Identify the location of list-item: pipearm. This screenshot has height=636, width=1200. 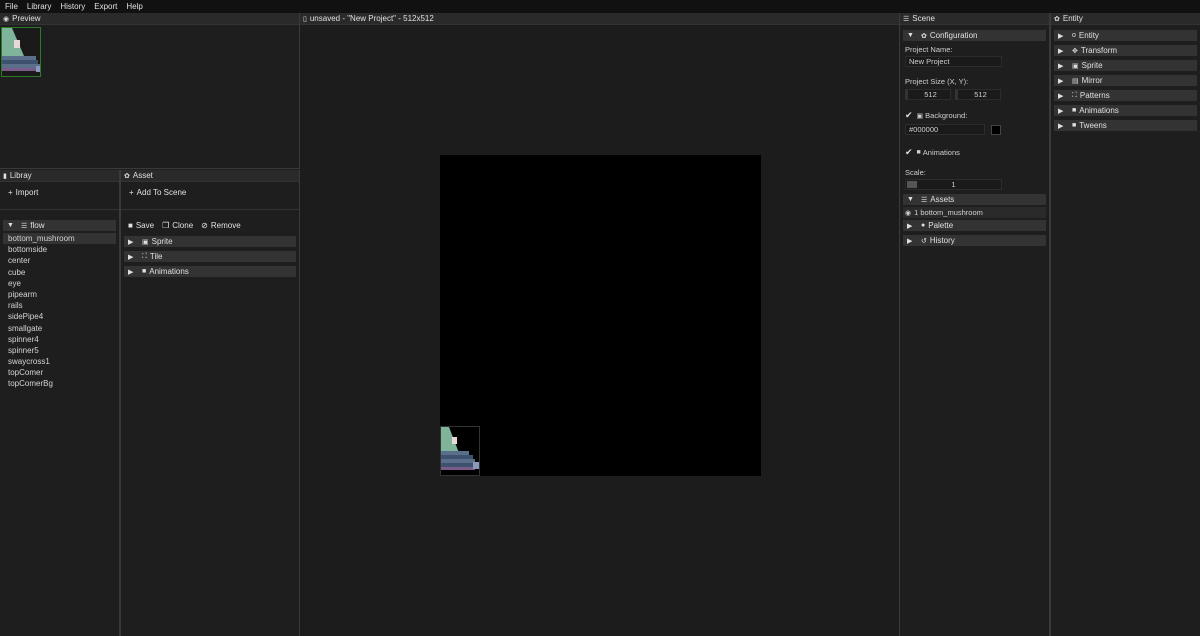
(59, 294).